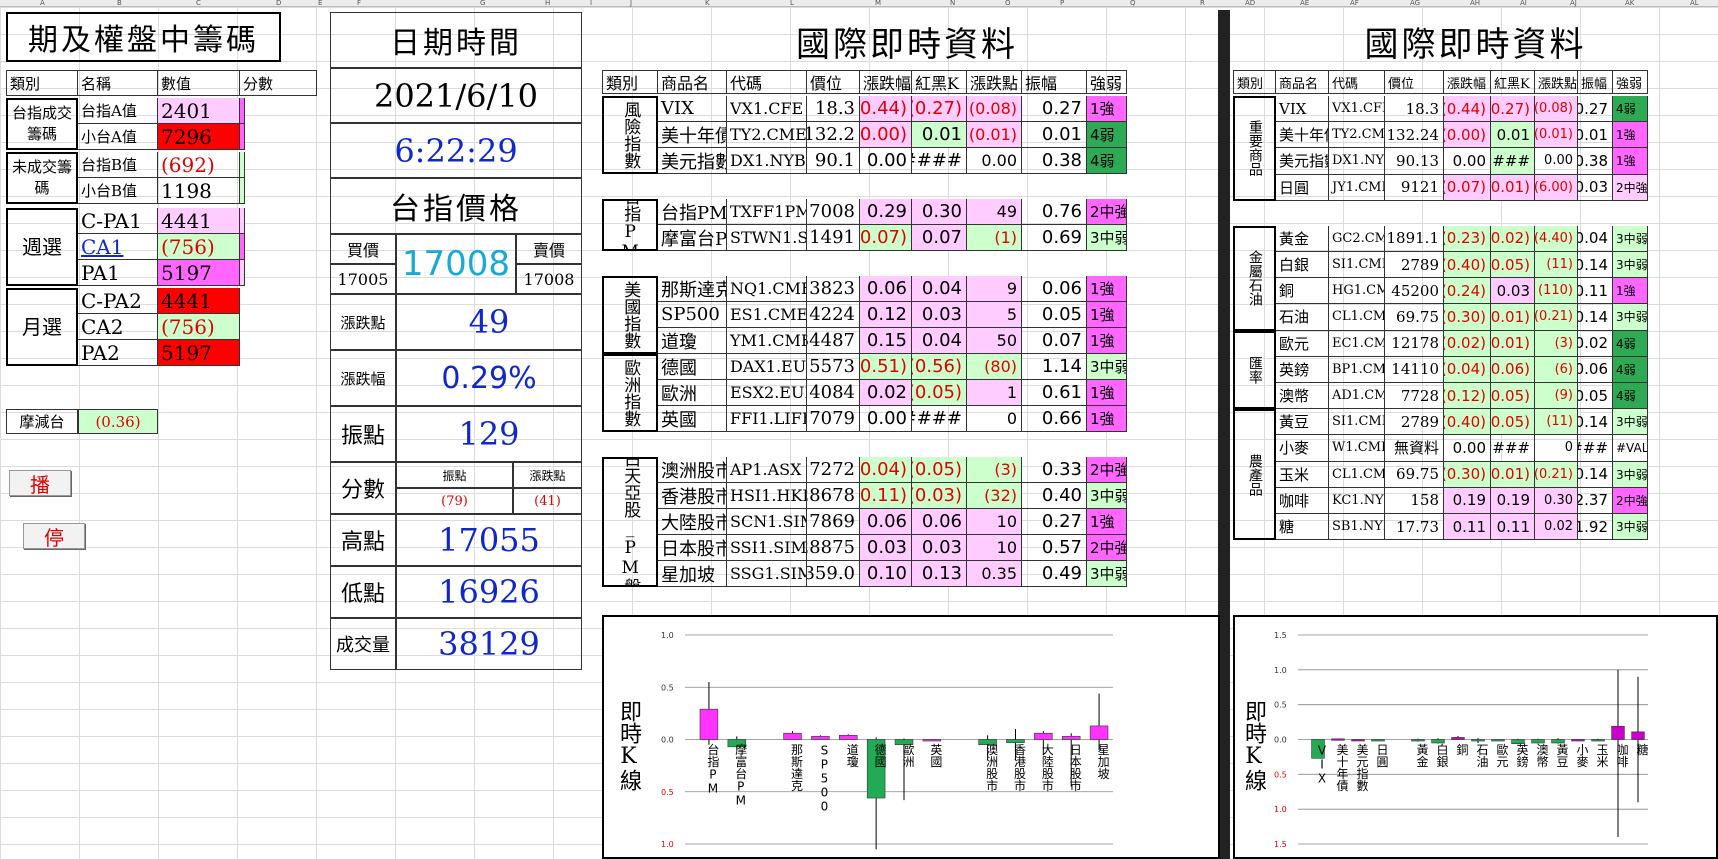 The width and height of the screenshot is (1718, 859). What do you see at coordinates (692, 522) in the screenshot?
I see `intl-row-name: 大陸股市` at bounding box center [692, 522].